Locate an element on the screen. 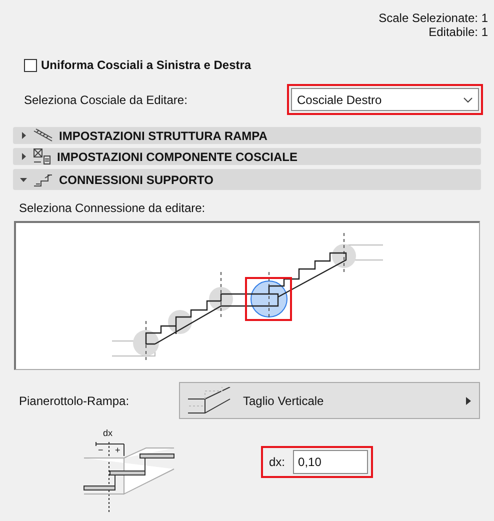 This screenshot has width=494, height=521. section-header: IMPOSTAZIONI COMPONENTE COSCIALE is located at coordinates (247, 156).